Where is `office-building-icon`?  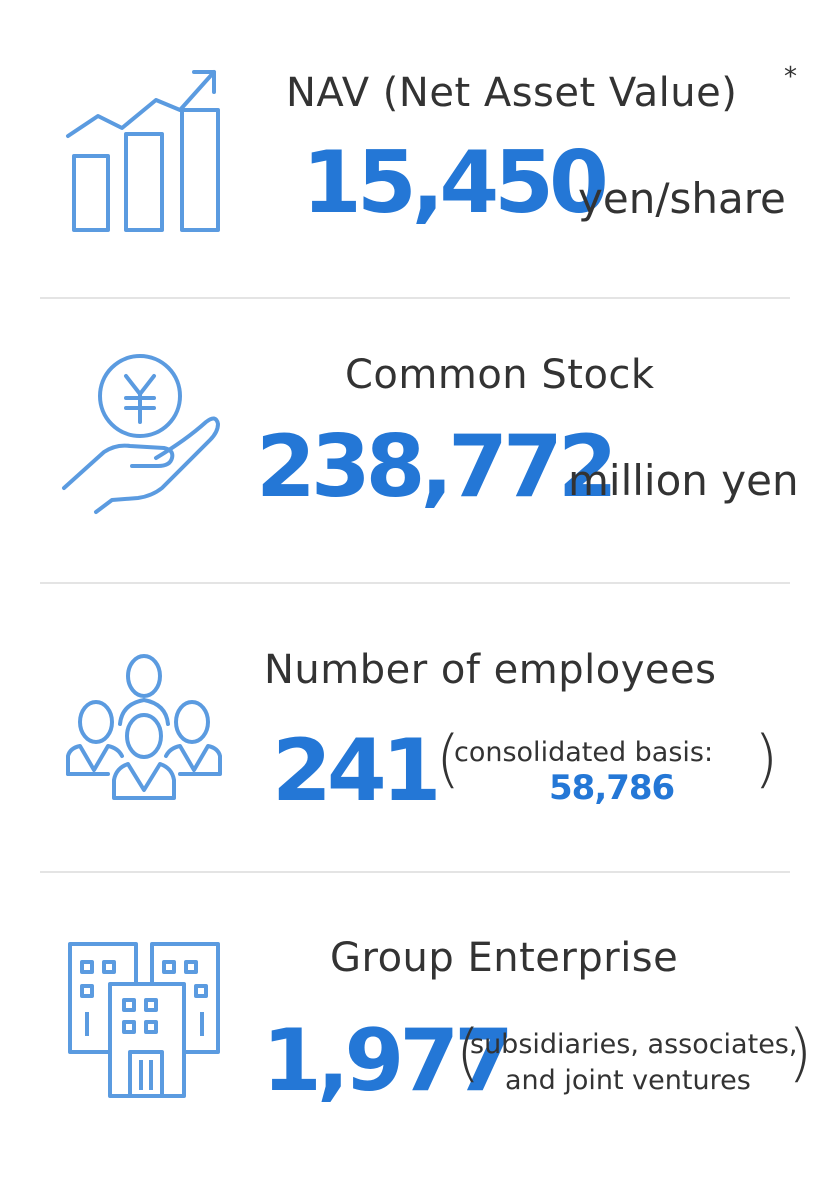 office-building-icon is located at coordinates (146, 1020).